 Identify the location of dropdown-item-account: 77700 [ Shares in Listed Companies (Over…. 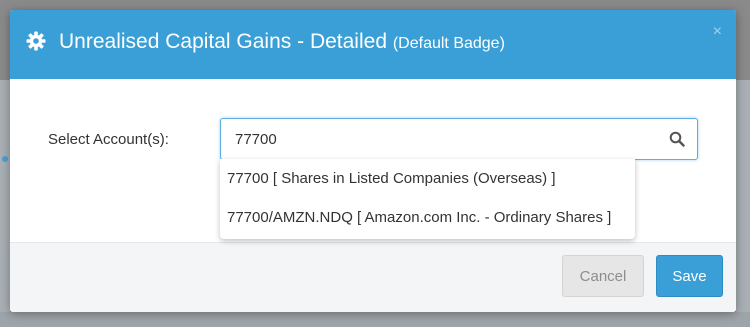
(391, 178).